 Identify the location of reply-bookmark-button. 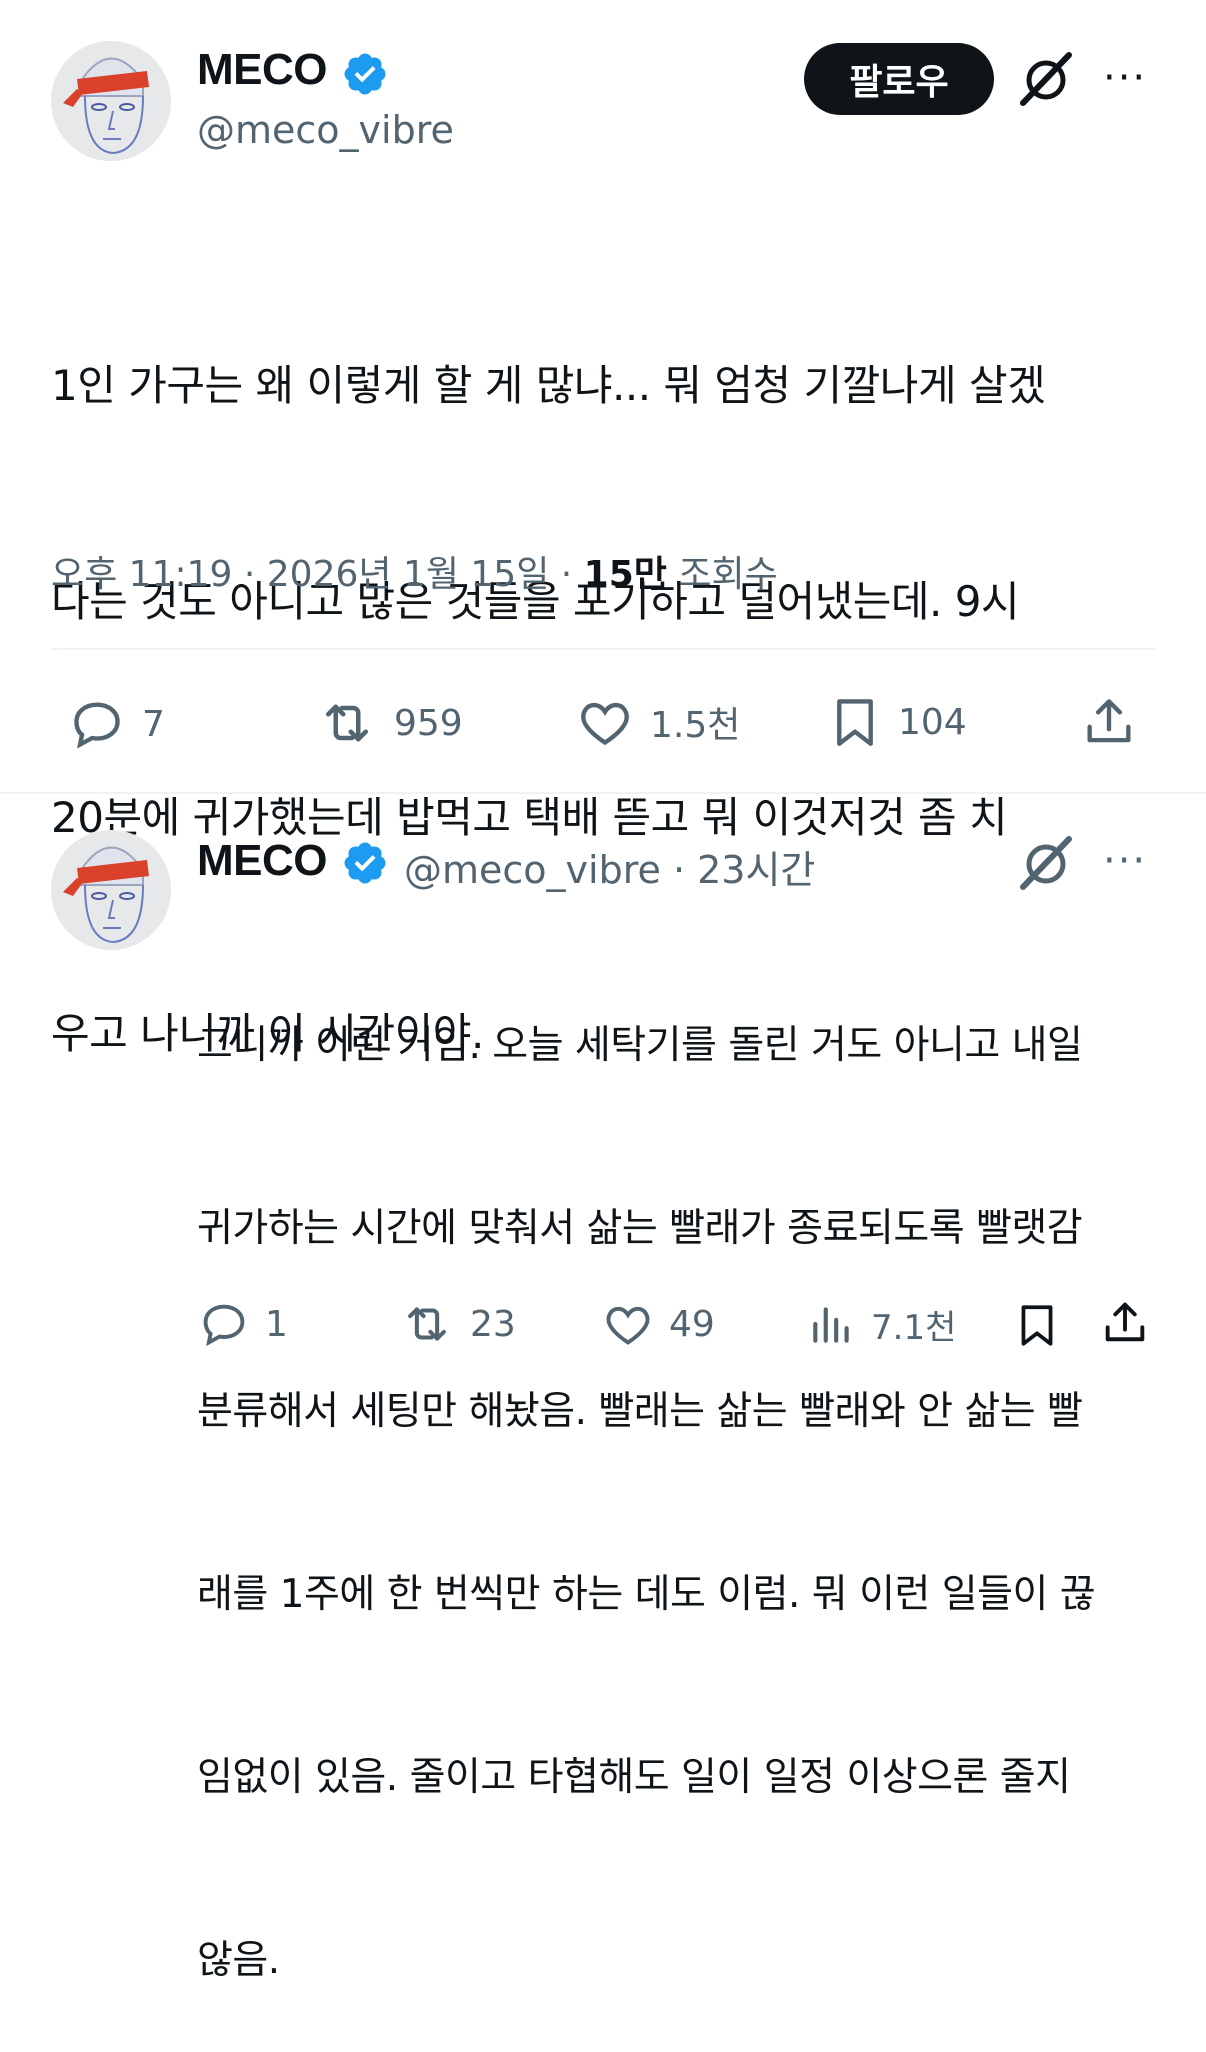
(1037, 1325).